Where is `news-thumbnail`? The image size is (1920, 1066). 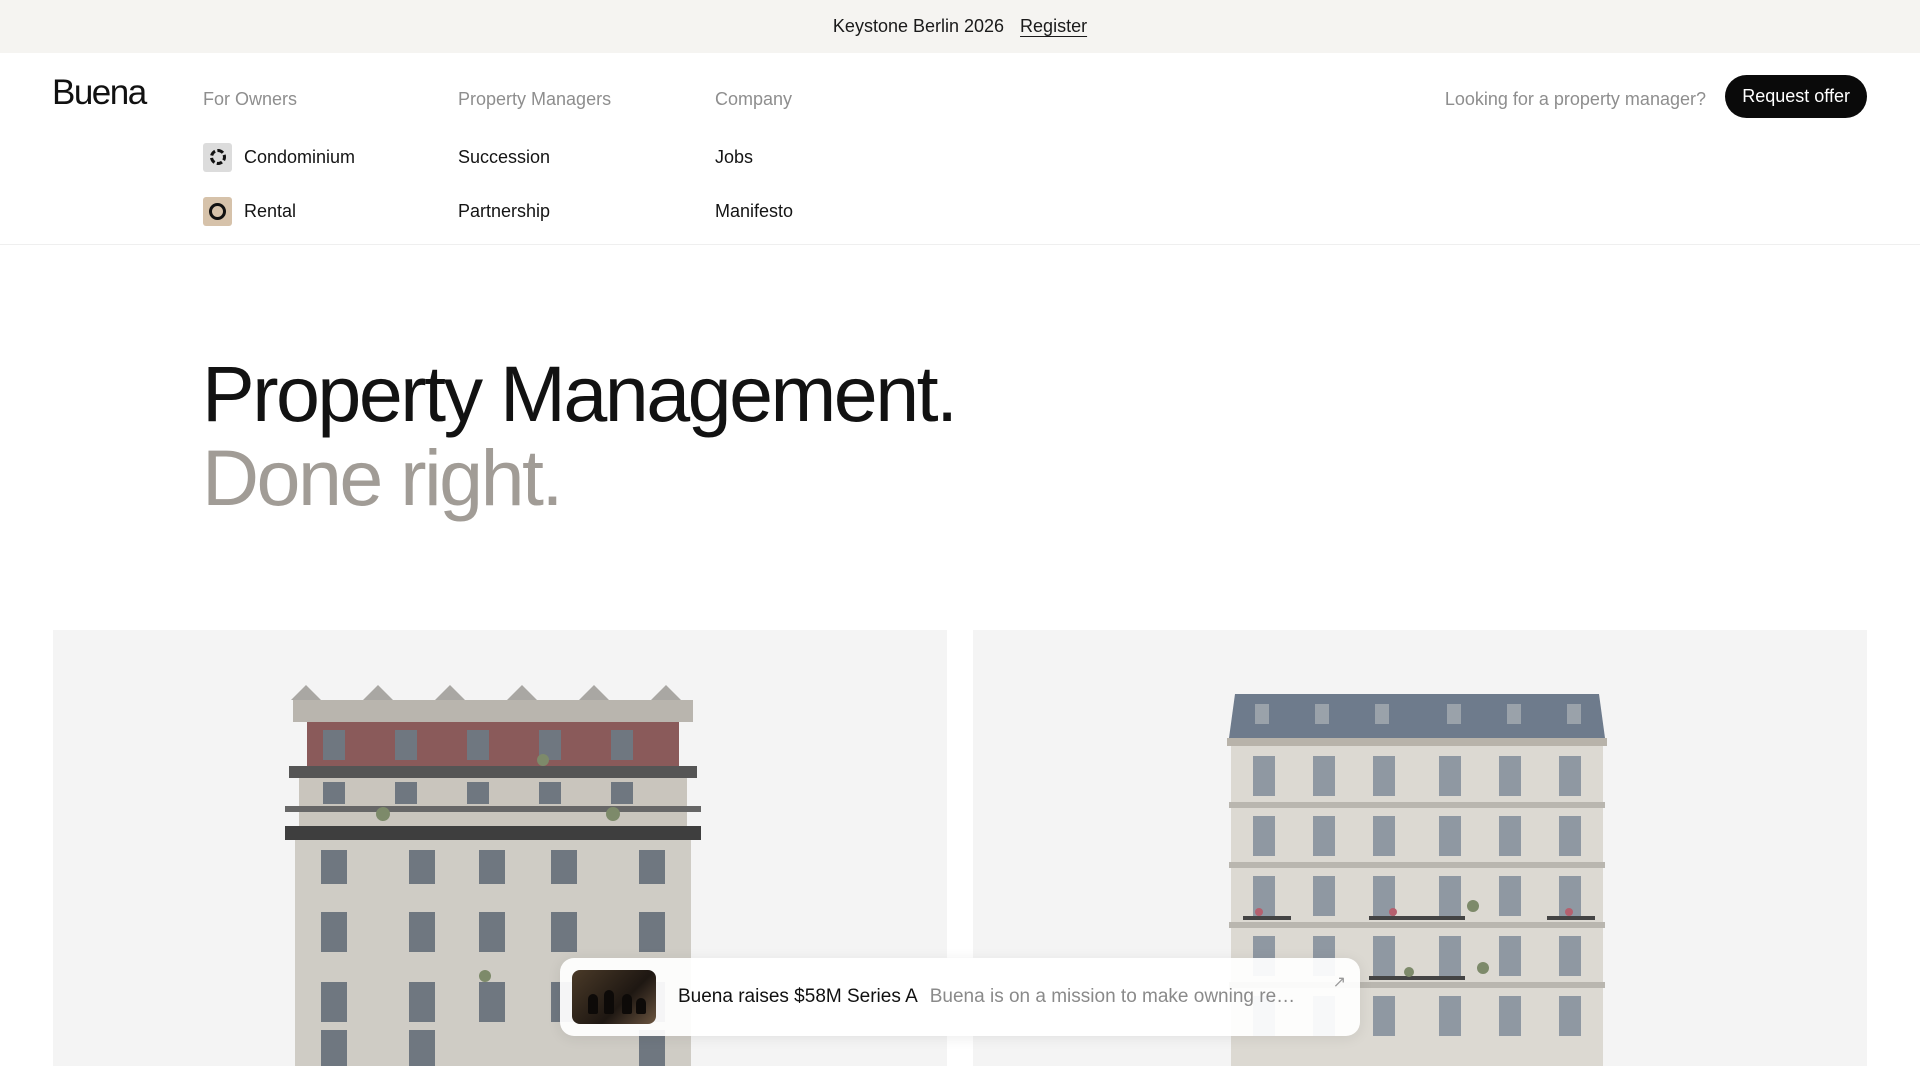 news-thumbnail is located at coordinates (614, 997).